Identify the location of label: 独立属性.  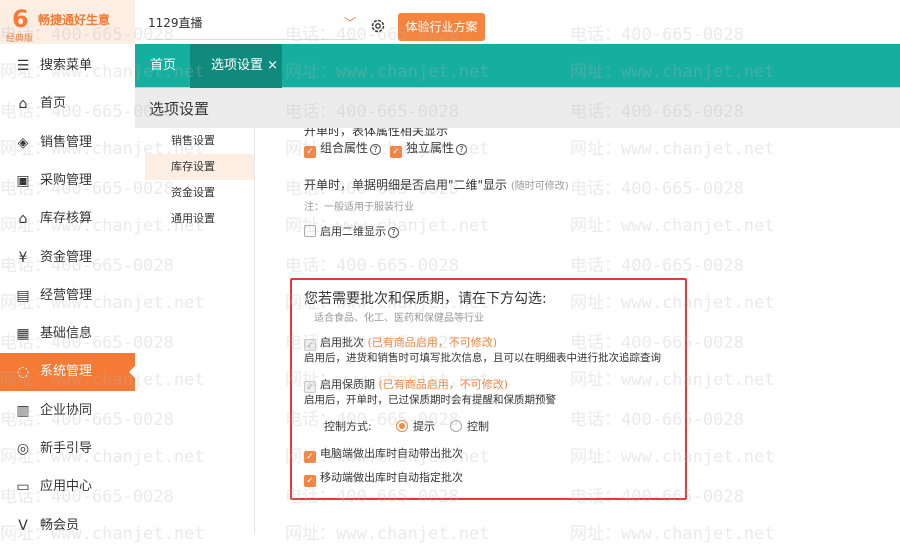
(430, 148).